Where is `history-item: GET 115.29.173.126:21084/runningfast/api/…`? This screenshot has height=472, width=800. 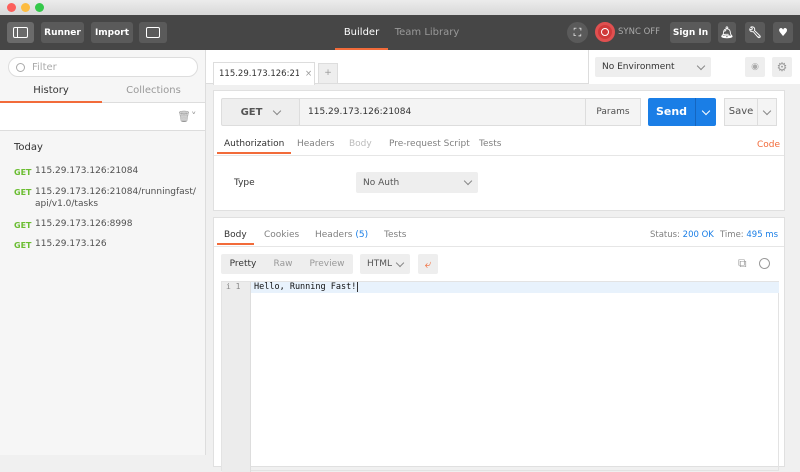 history-item: GET 115.29.173.126:21084/runningfast/api/… is located at coordinates (106, 198).